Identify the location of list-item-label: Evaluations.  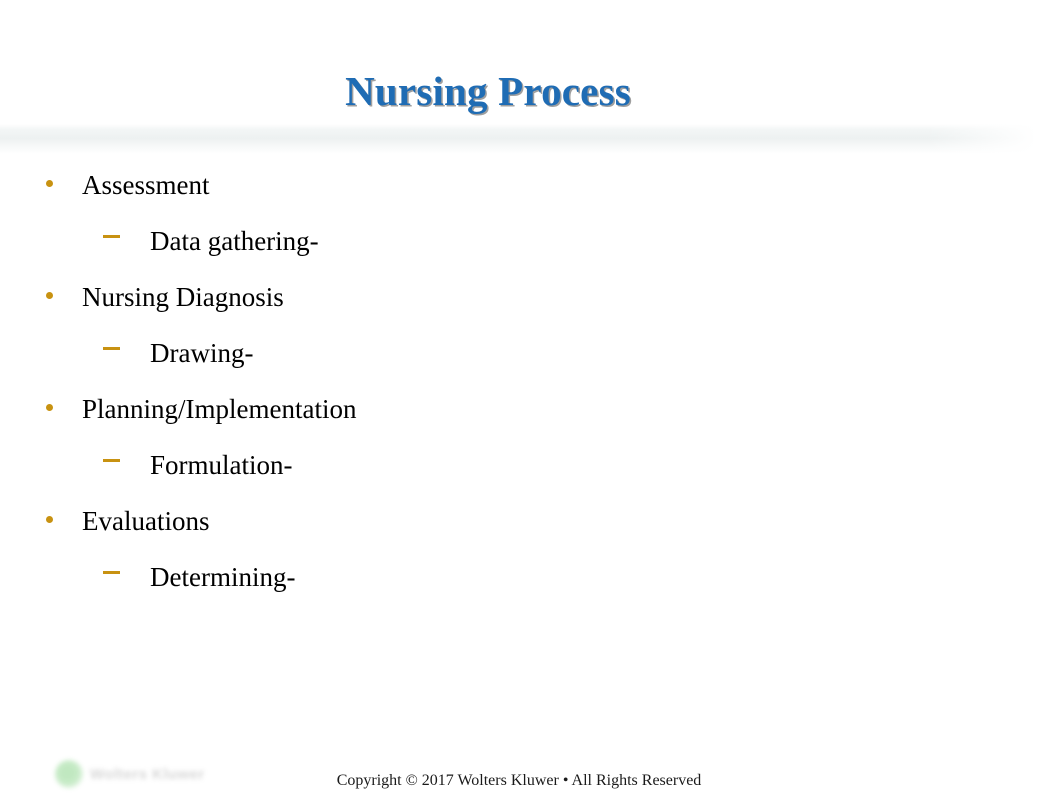
(146, 521).